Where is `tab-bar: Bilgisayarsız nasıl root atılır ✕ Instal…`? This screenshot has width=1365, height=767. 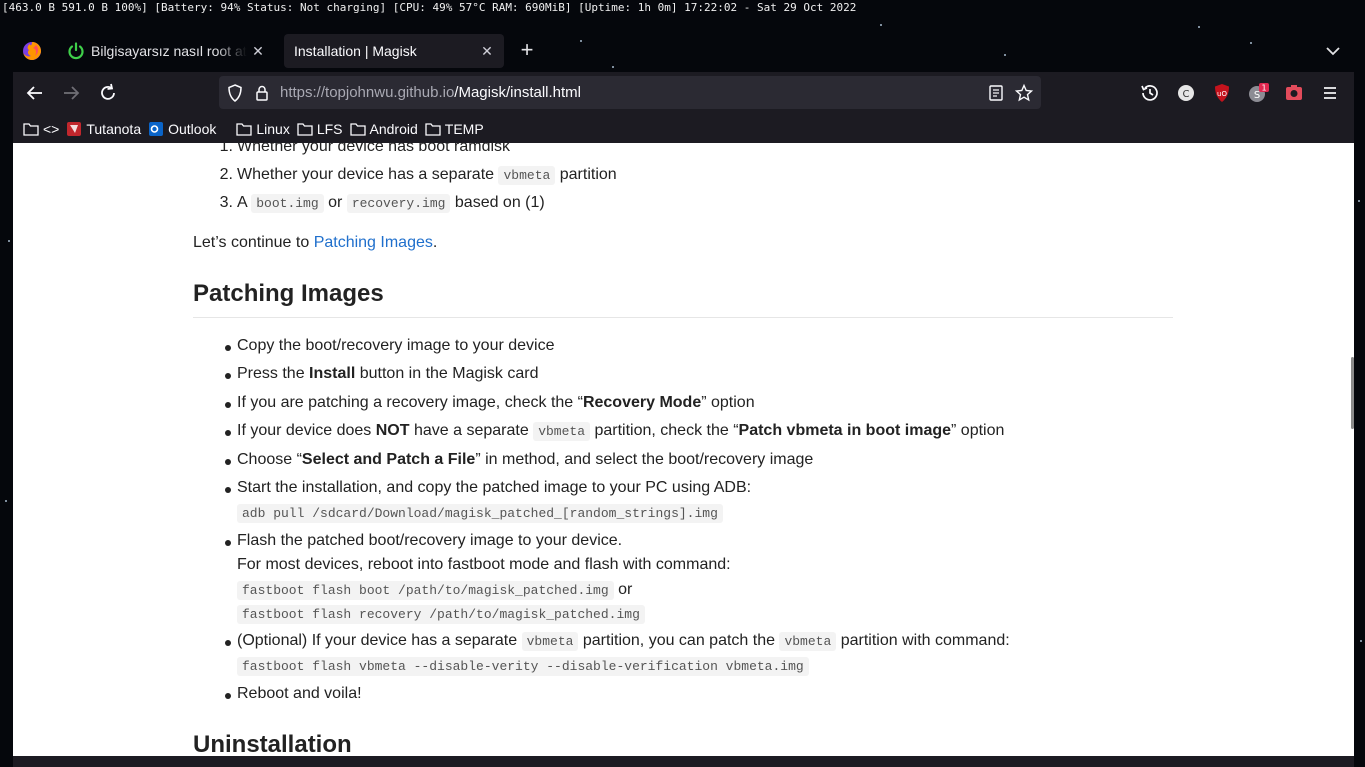 tab-bar: Bilgisayarsız nasıl root atılır ✕ Instal… is located at coordinates (682, 51).